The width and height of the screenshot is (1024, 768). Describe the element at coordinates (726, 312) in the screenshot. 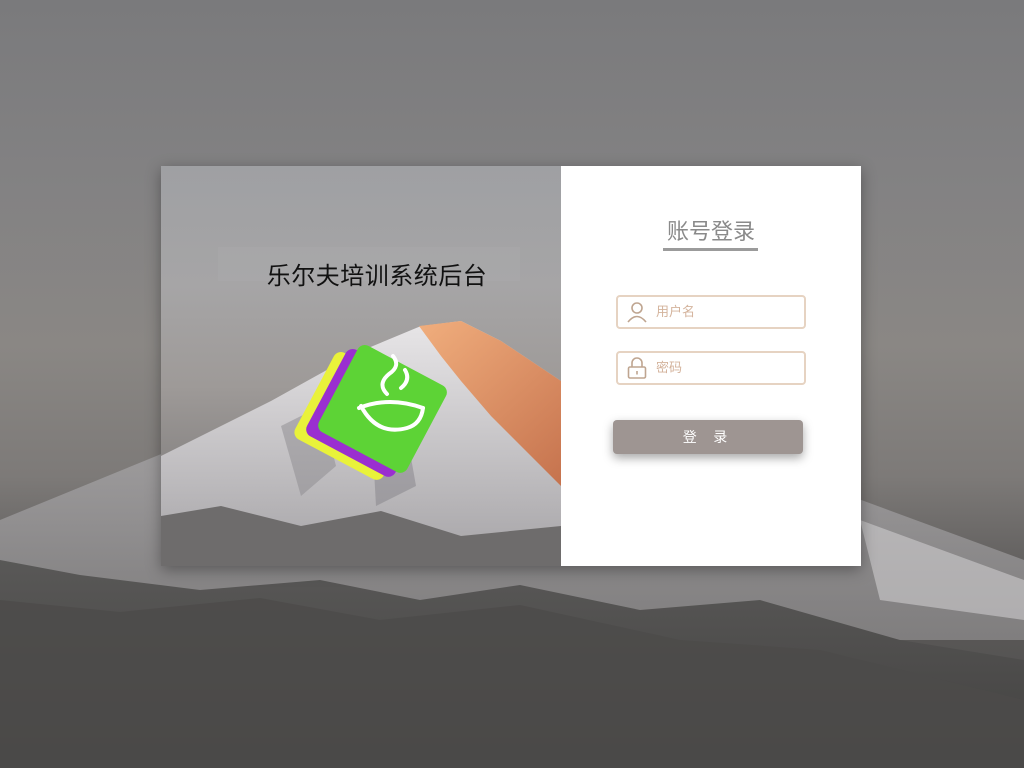

I see `username-input` at that location.